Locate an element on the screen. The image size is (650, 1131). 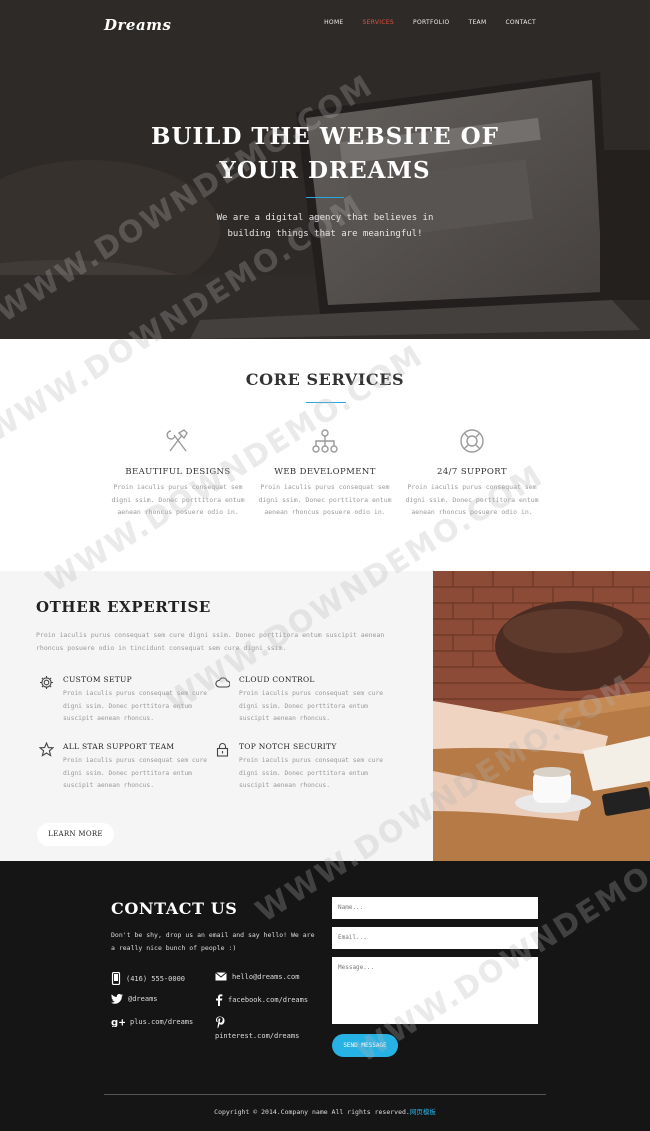
service-title: 24/7 SUPPORT is located at coordinates (472, 472).